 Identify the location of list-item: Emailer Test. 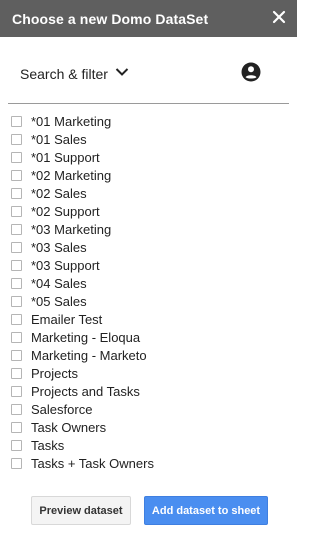
(146, 319).